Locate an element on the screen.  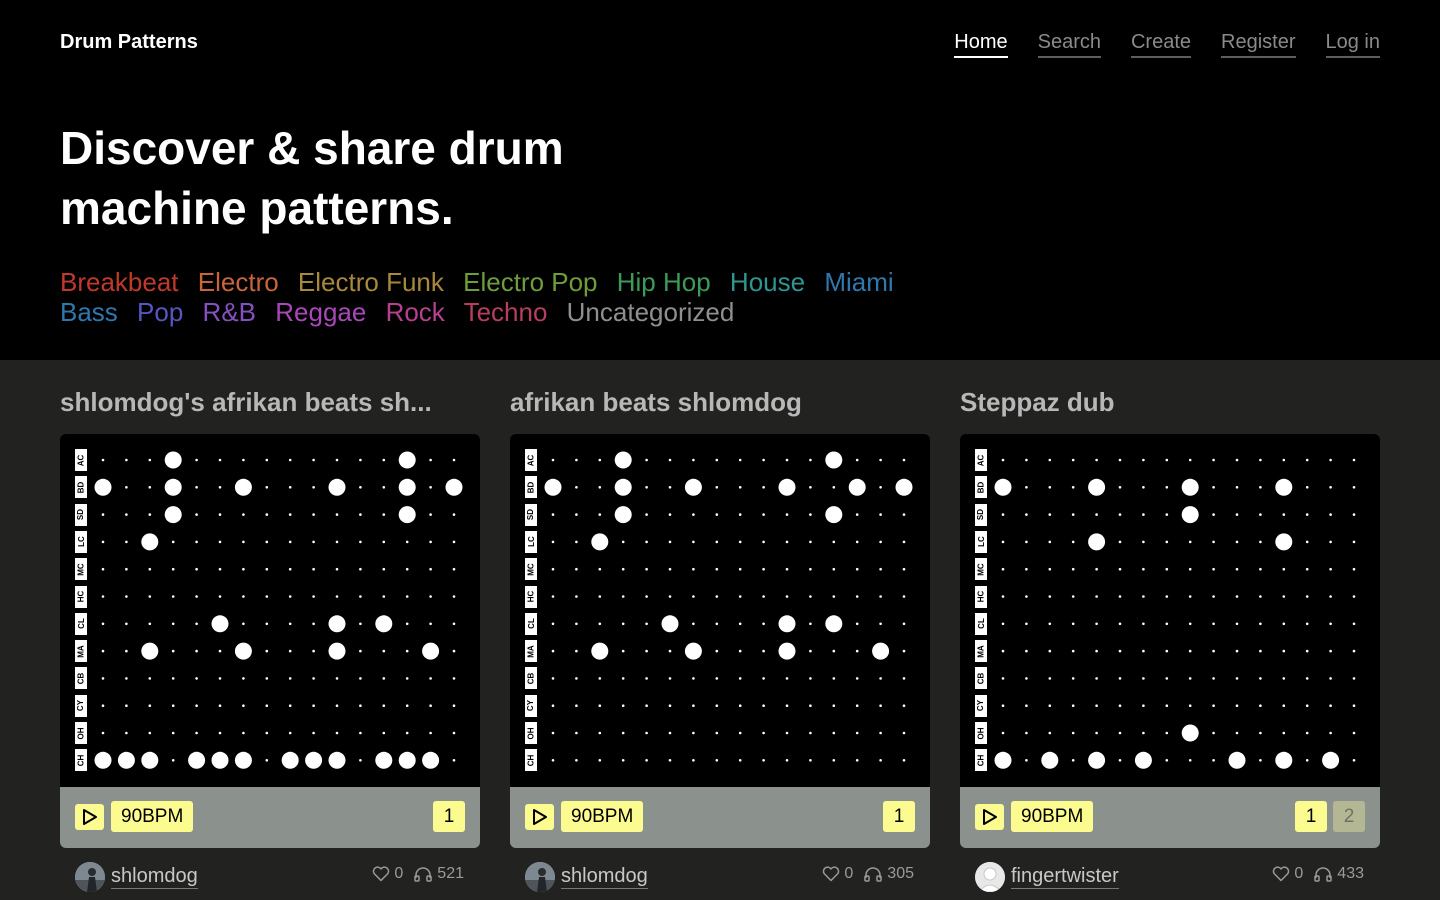
page-button-1: 1 is located at coordinates (449, 816).